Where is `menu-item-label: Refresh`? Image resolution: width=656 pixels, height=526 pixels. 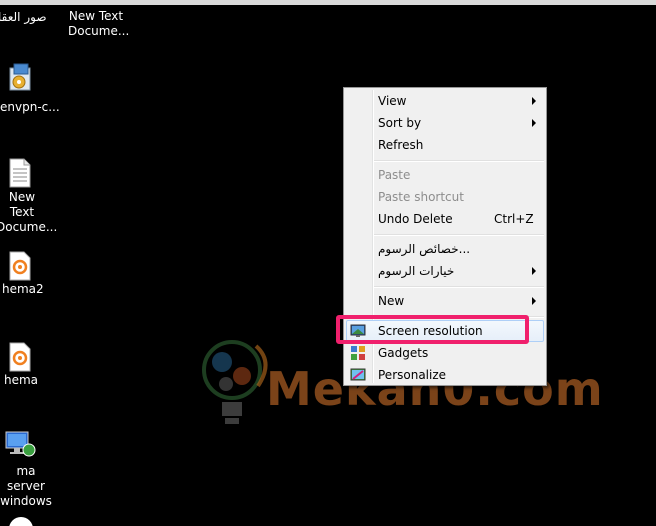
menu-item-label: Refresh is located at coordinates (401, 145).